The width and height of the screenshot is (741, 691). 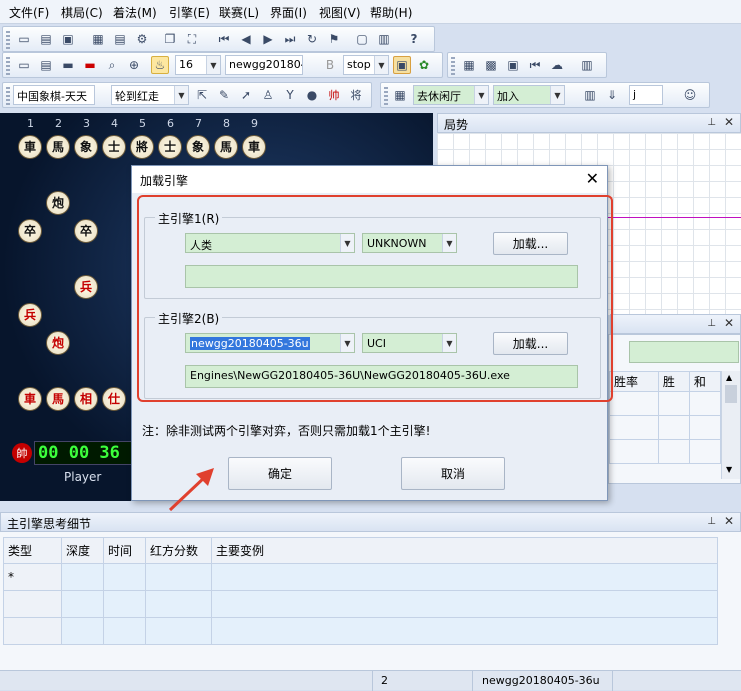 I want to click on print-icon: ▤, so click(x=120, y=39).